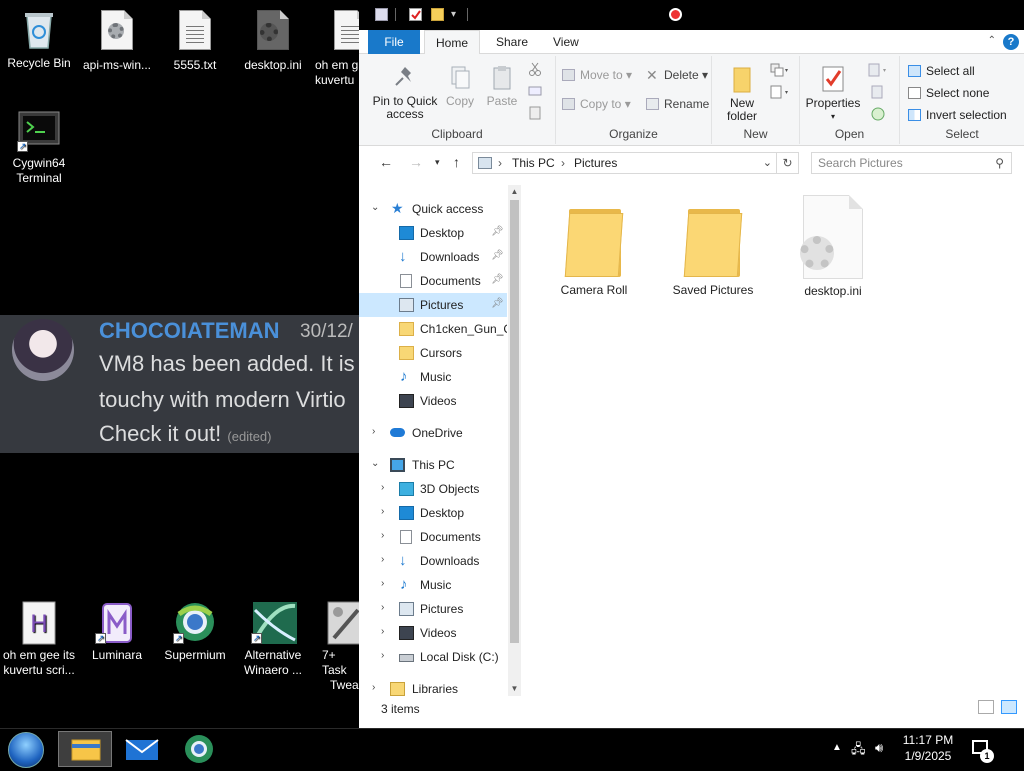  I want to click on file-item-camera-roll: Camera Roll, so click(594, 247).